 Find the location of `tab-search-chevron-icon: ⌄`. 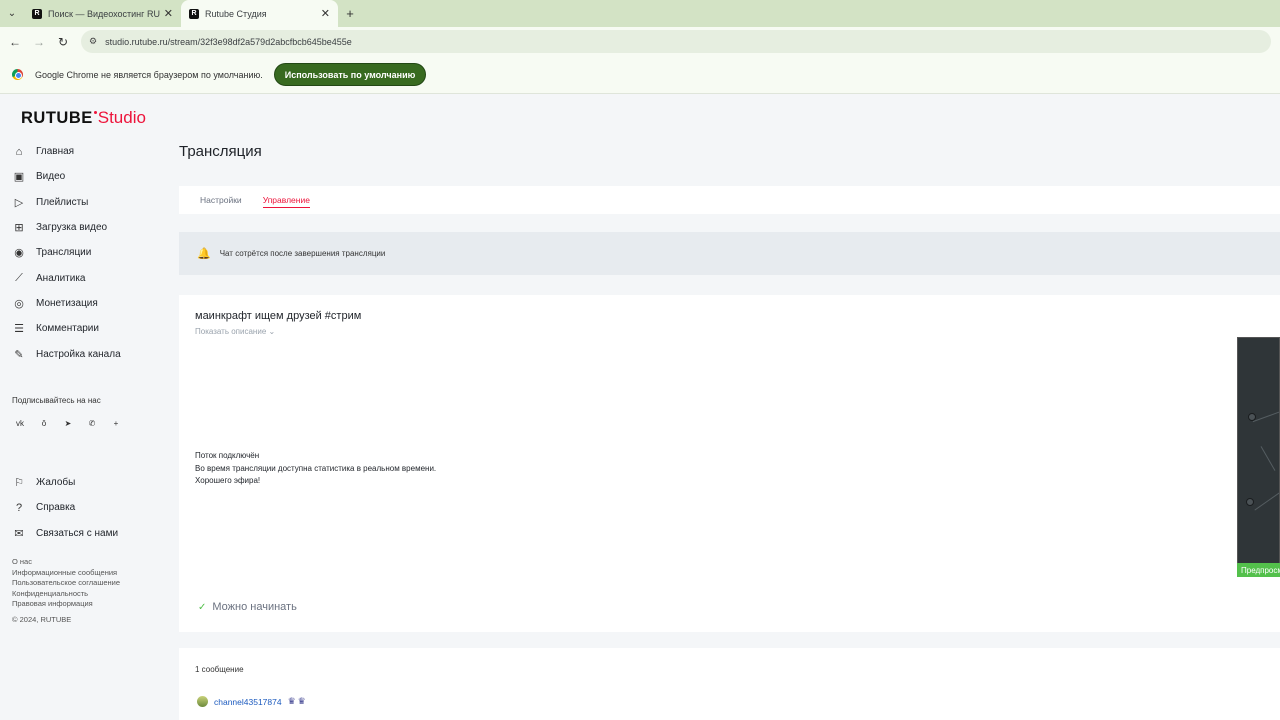

tab-search-chevron-icon: ⌄ is located at coordinates (12, 13).